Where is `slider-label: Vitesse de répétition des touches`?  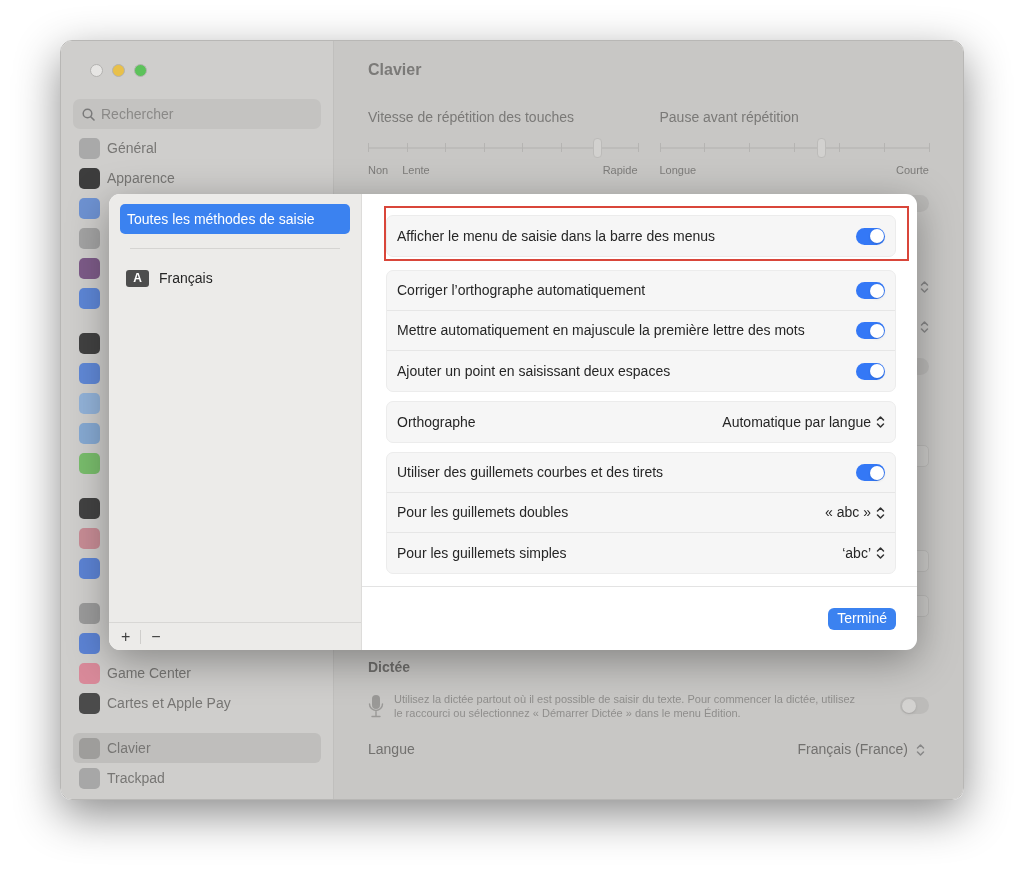
slider-label: Vitesse de répétition des touches is located at coordinates (471, 117).